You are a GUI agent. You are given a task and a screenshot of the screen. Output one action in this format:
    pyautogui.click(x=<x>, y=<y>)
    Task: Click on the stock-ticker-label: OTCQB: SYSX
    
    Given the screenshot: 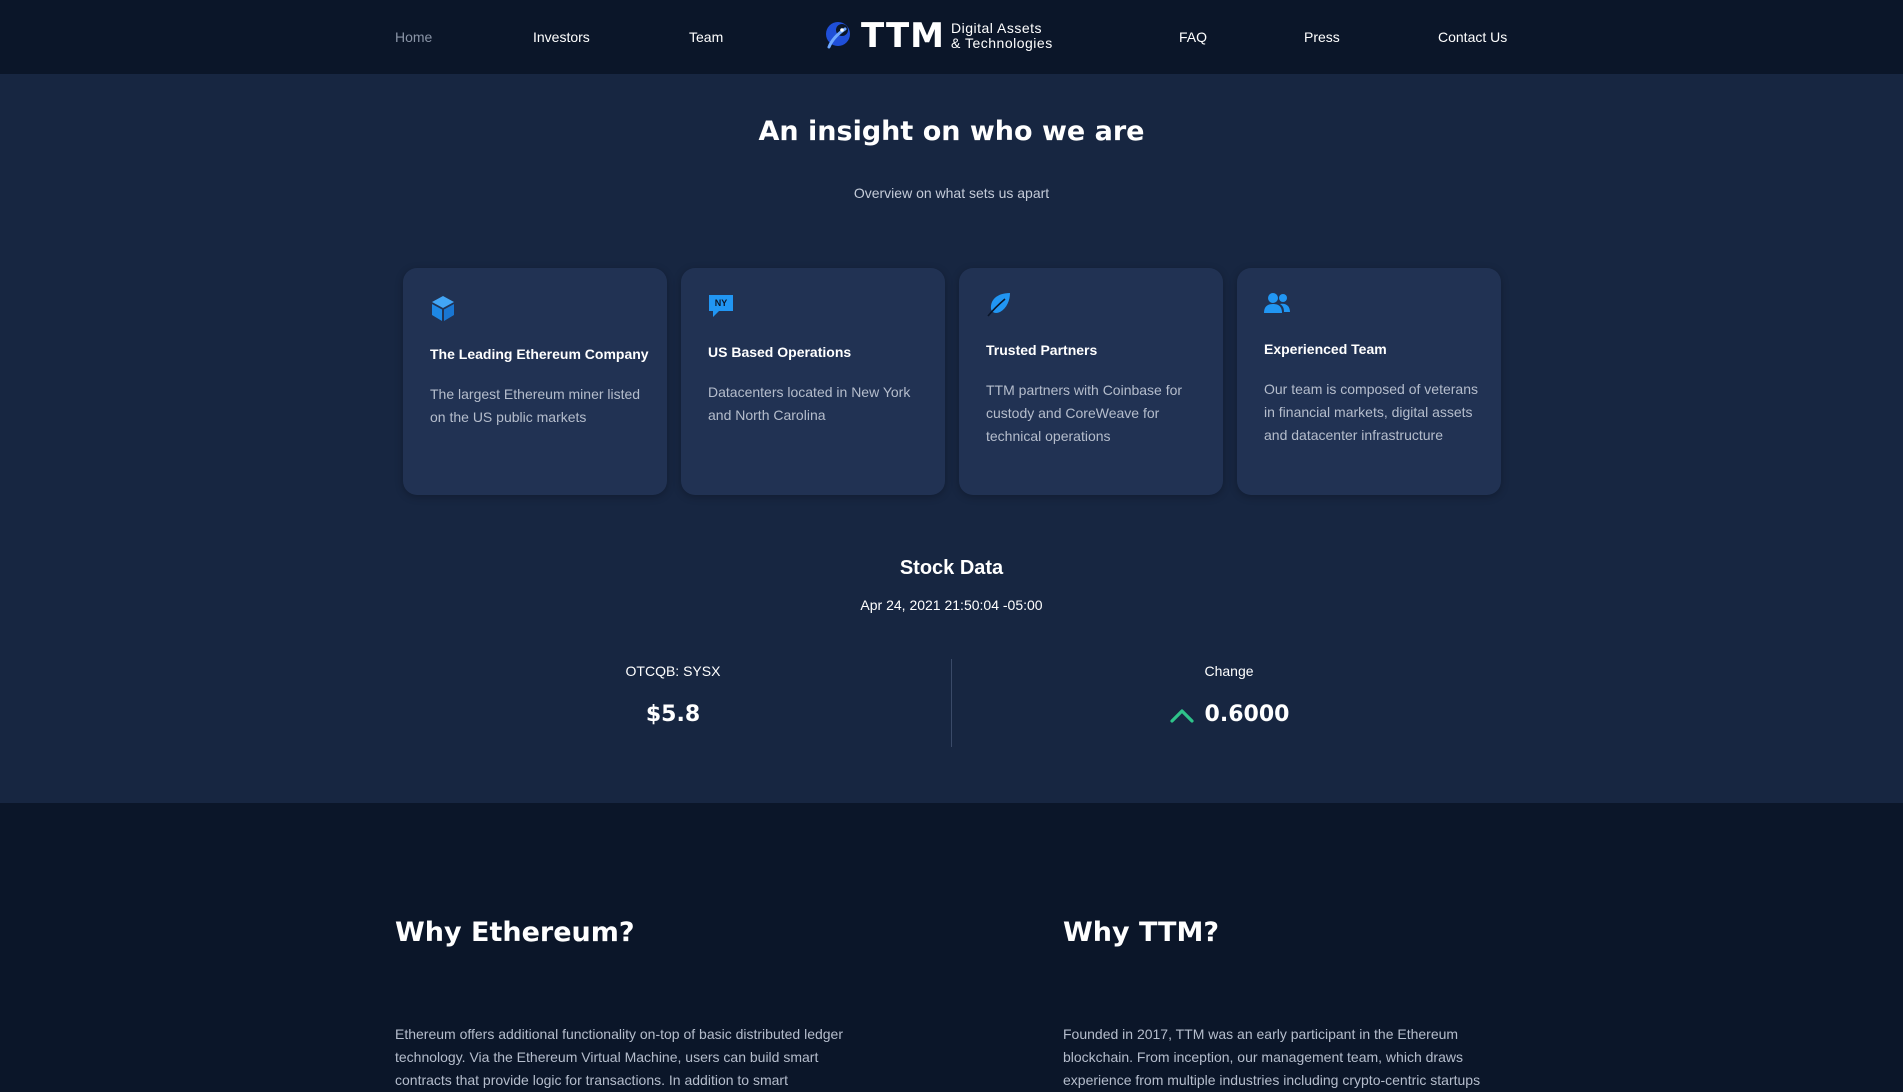 What is the action you would take?
    pyautogui.click(x=673, y=671)
    